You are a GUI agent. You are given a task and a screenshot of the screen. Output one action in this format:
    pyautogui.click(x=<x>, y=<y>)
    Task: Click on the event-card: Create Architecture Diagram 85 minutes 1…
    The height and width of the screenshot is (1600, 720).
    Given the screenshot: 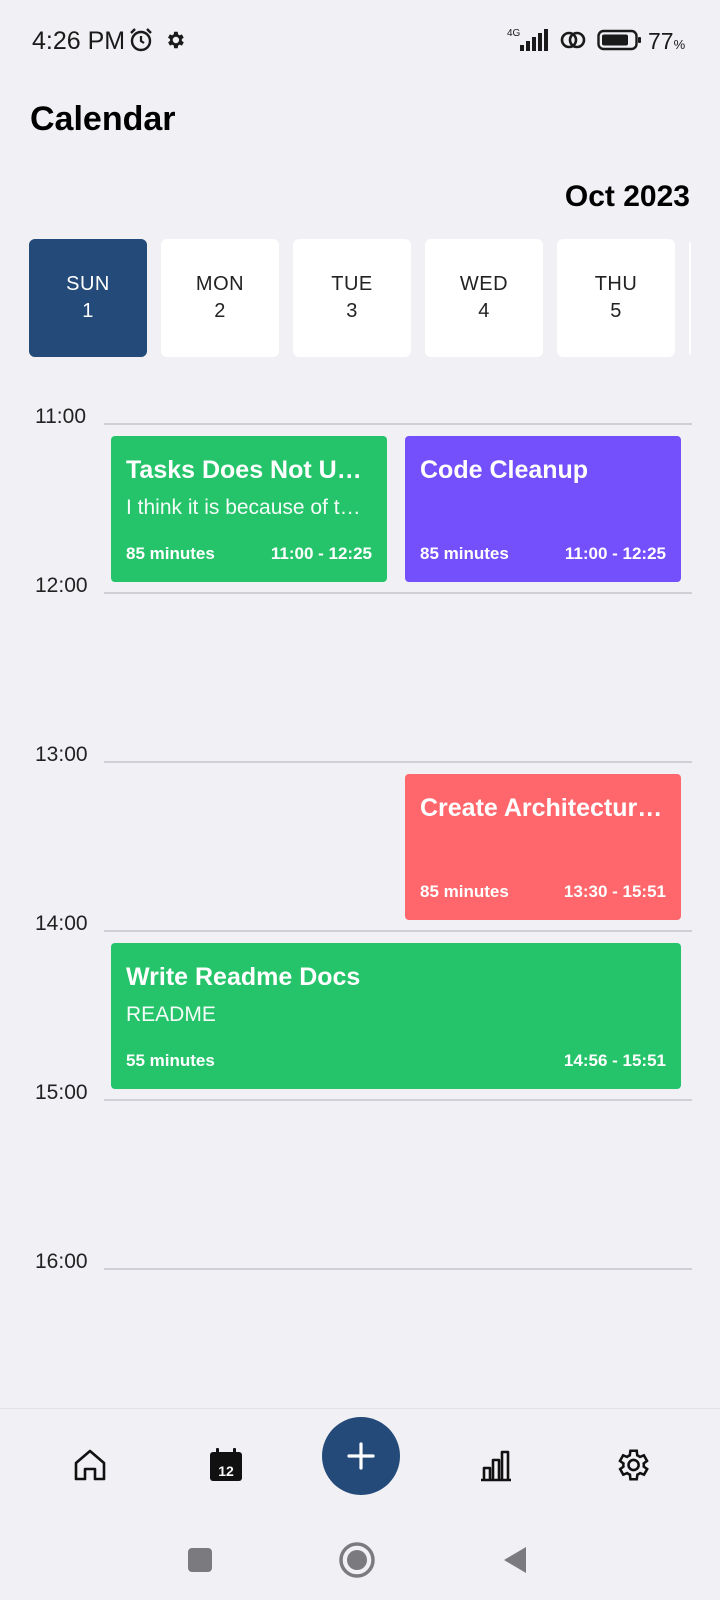 What is the action you would take?
    pyautogui.click(x=543, y=847)
    